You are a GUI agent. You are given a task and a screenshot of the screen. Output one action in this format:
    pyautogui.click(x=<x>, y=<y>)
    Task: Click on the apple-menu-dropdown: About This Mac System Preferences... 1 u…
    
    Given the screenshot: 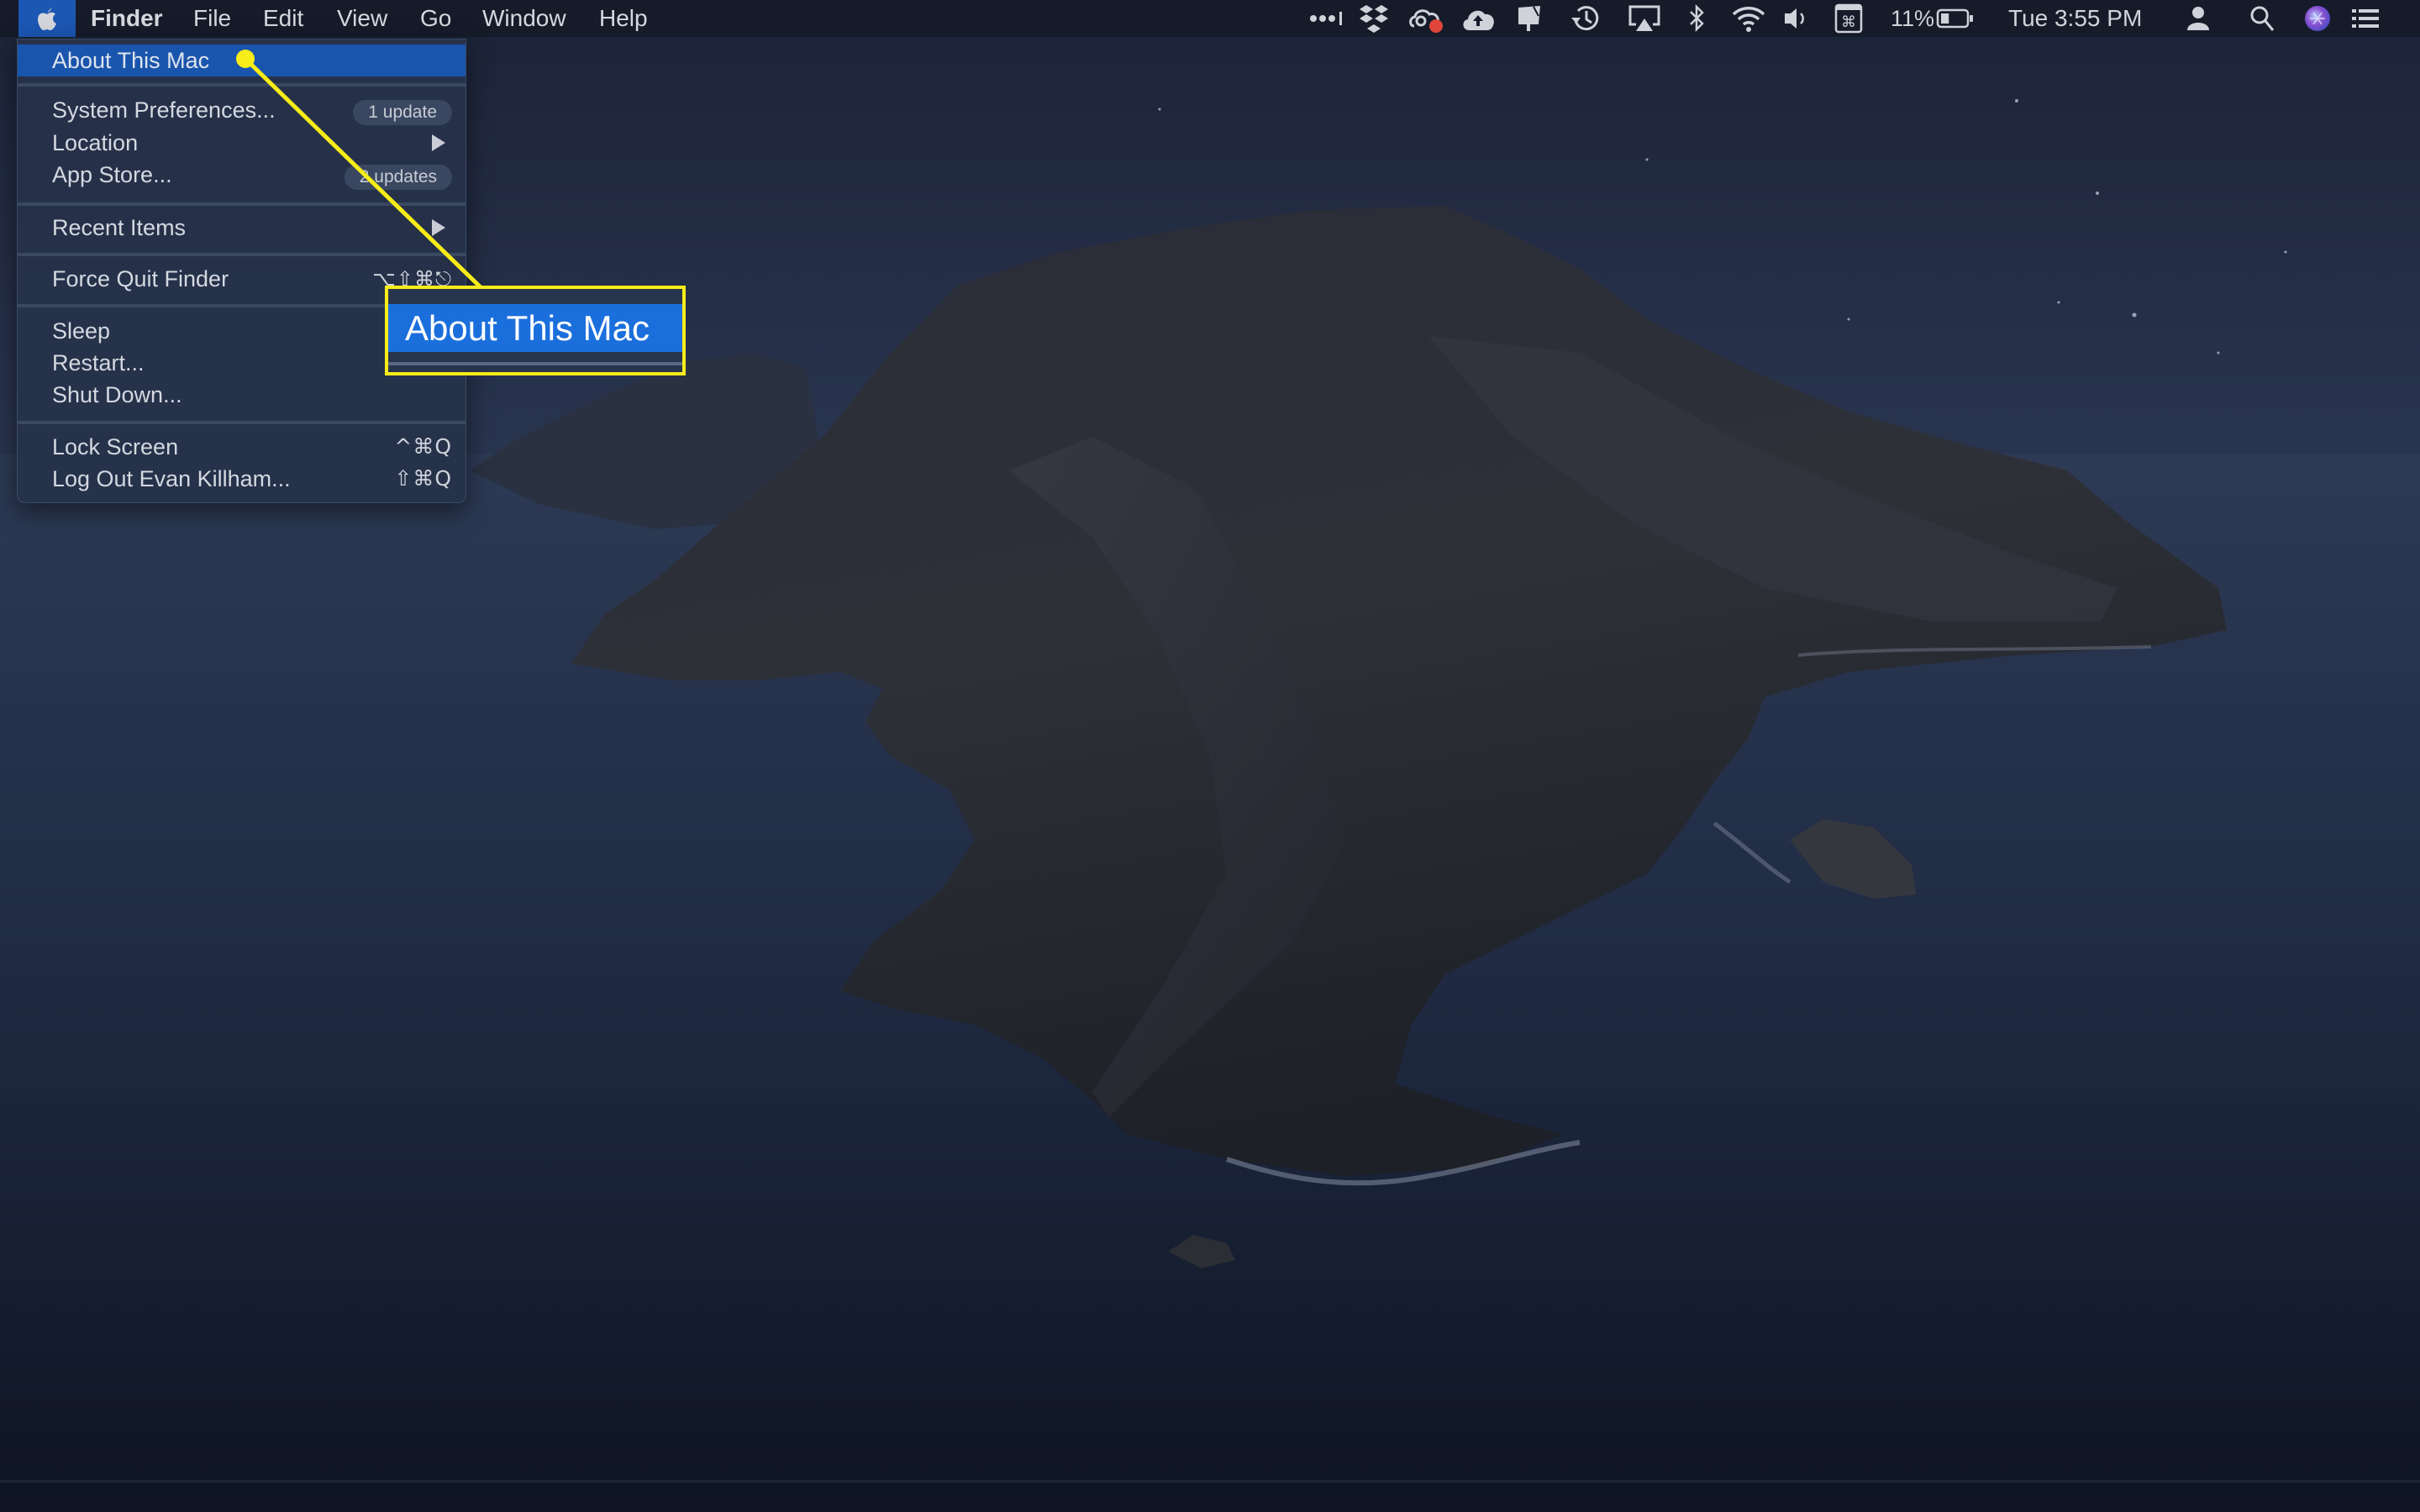 What is the action you would take?
    pyautogui.click(x=241, y=271)
    